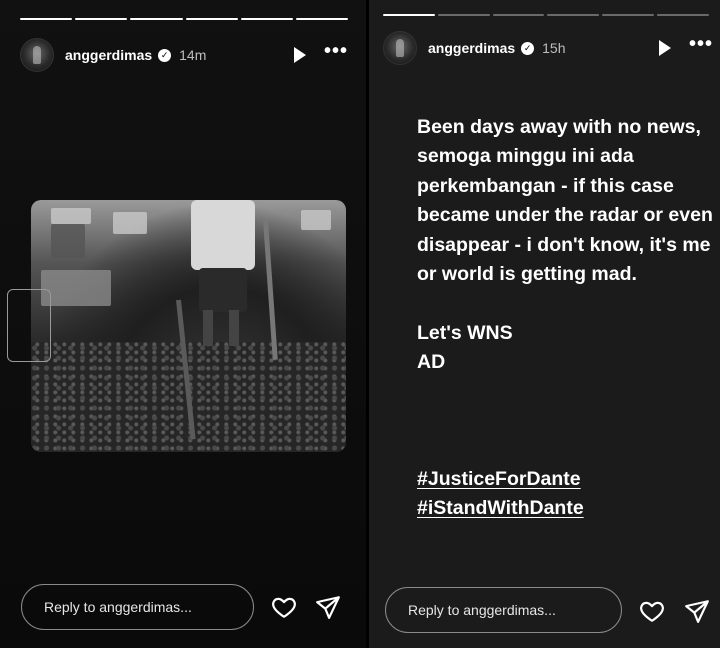 This screenshot has width=720, height=648. I want to click on hashtag-link: #iStandWithDante, so click(500, 508).